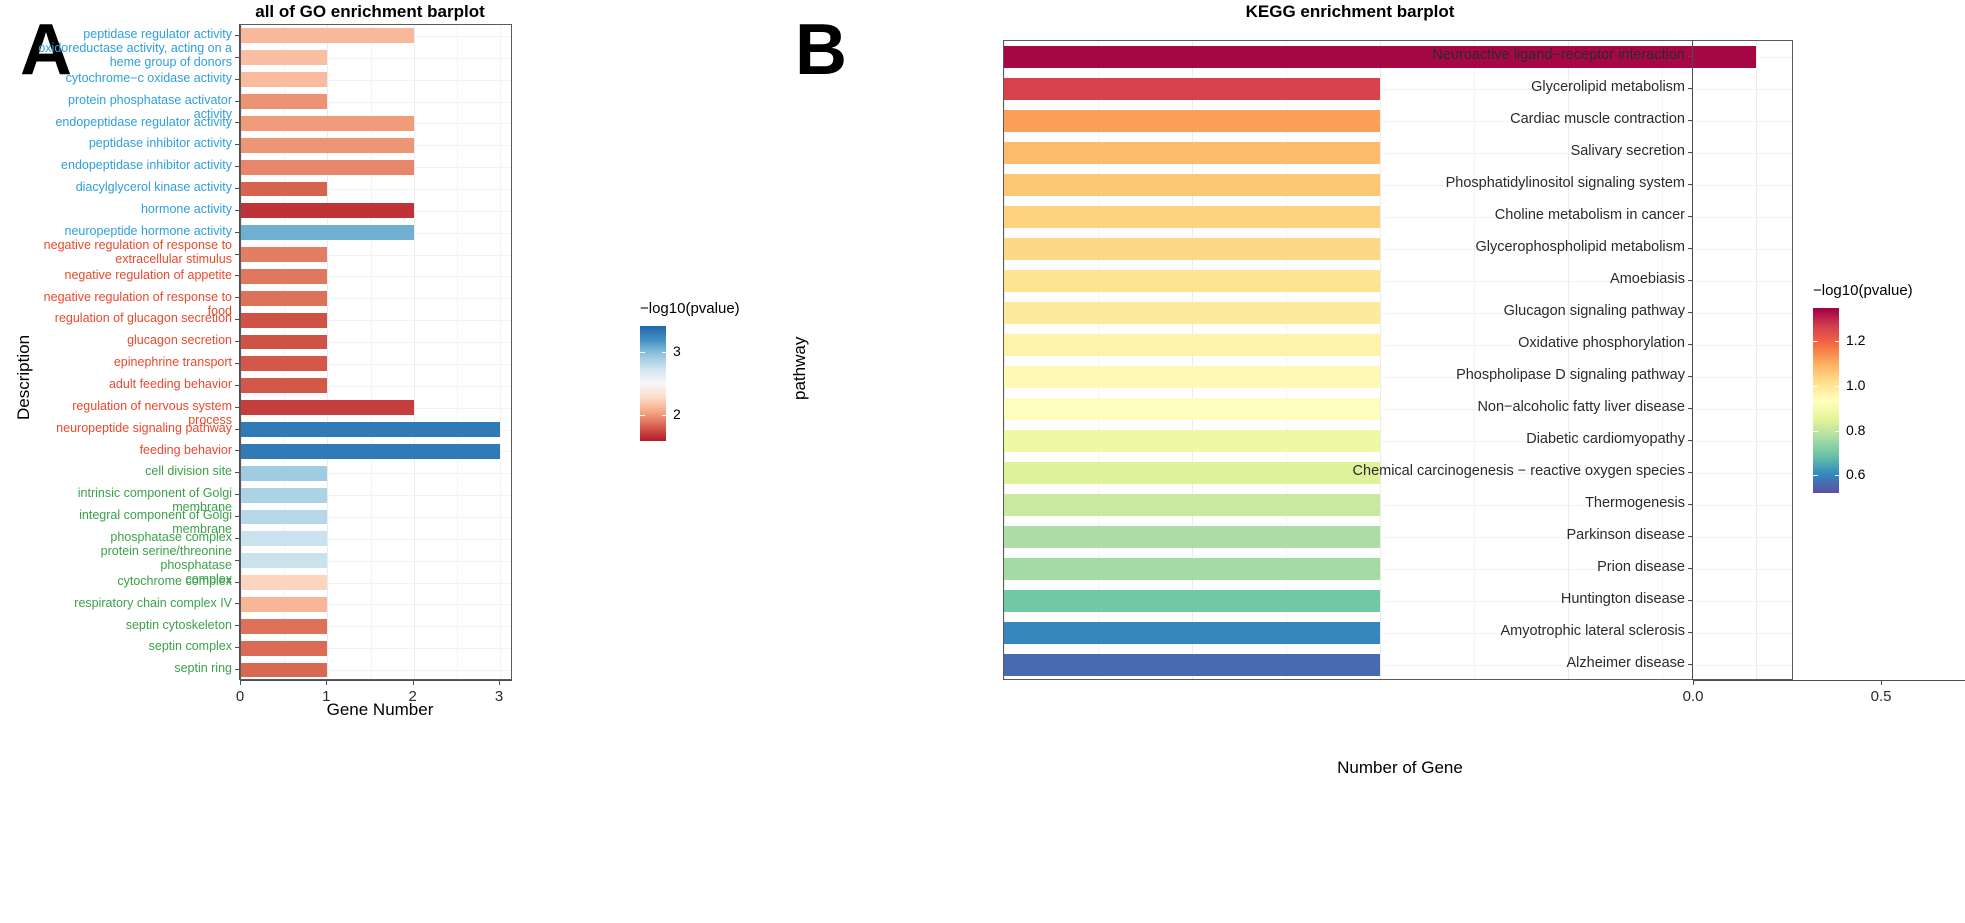 Image resolution: width=1965 pixels, height=923 pixels. I want to click on y-axis-label: Amoebiasis, so click(1647, 279).